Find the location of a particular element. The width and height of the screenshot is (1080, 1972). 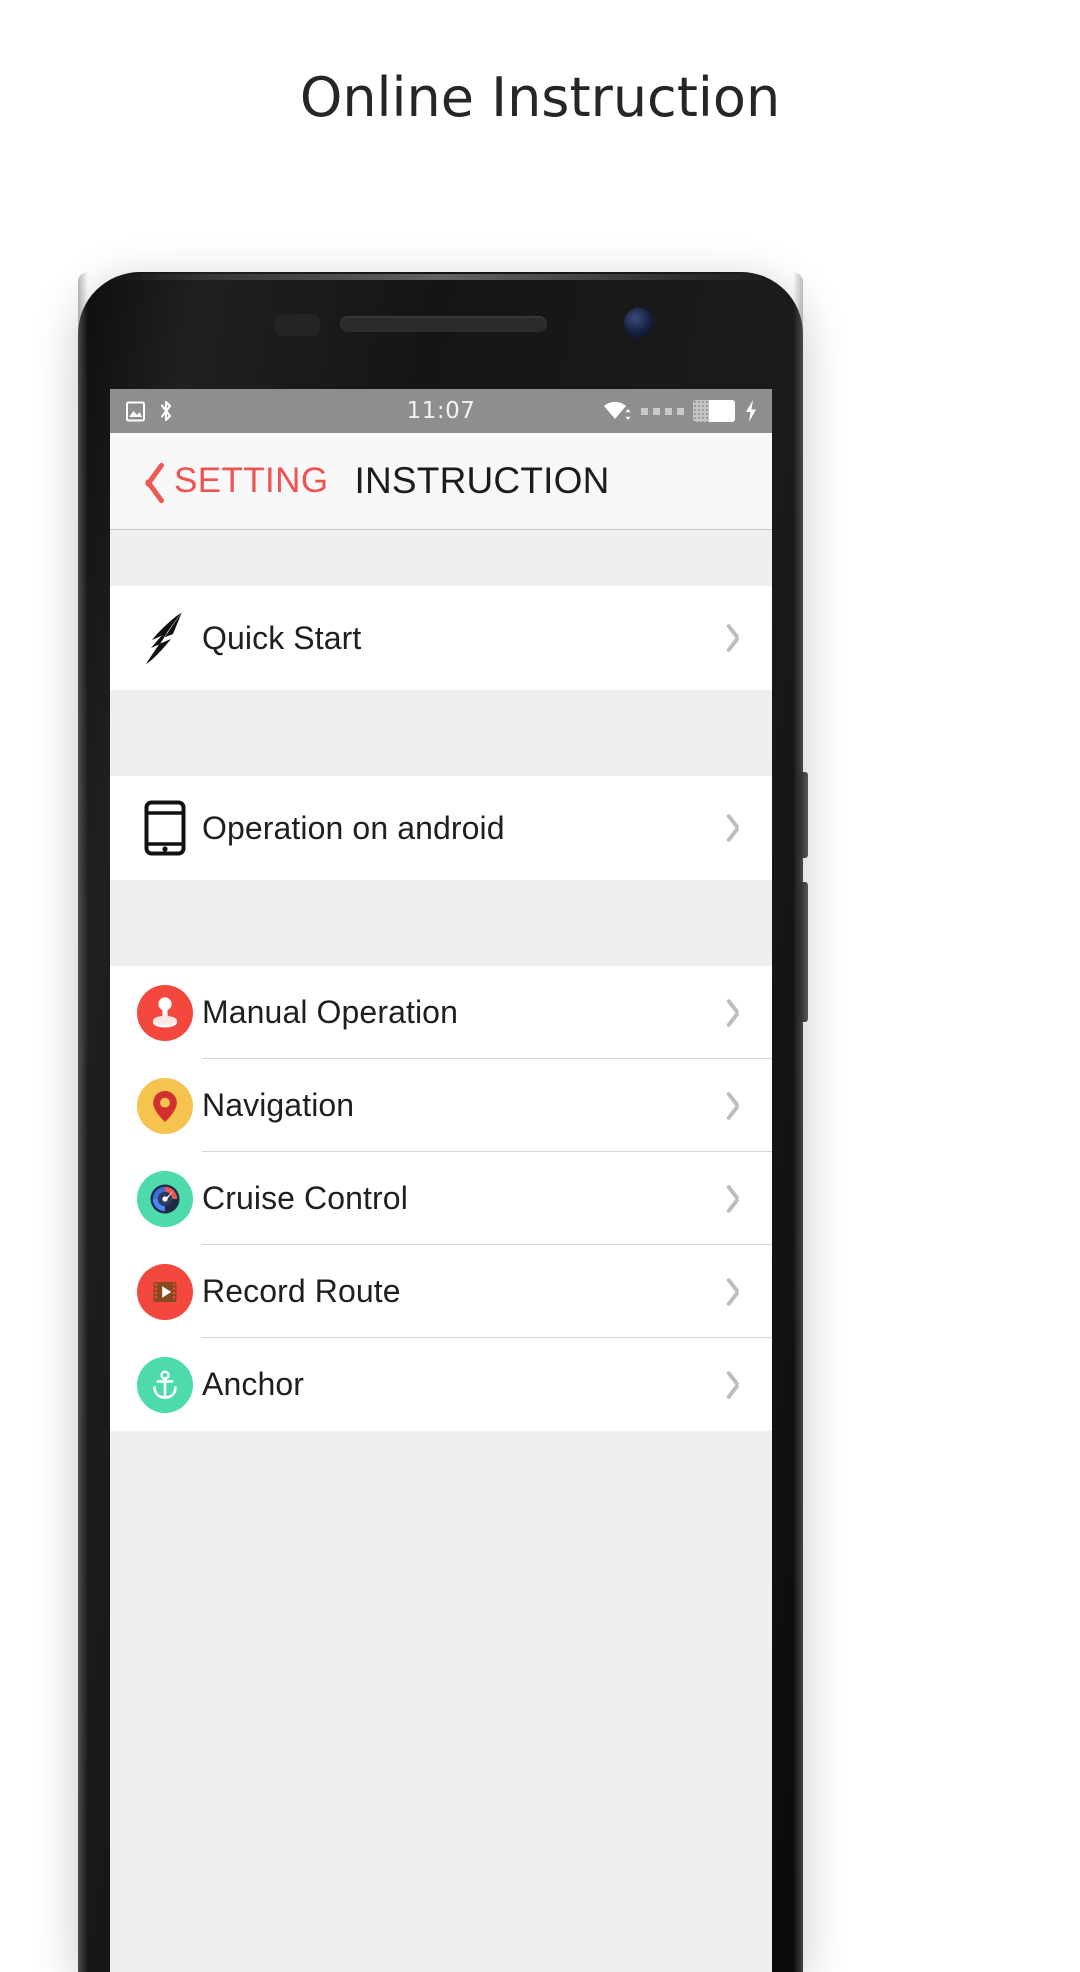

quick-start-section: Quick Start is located at coordinates (441, 638).